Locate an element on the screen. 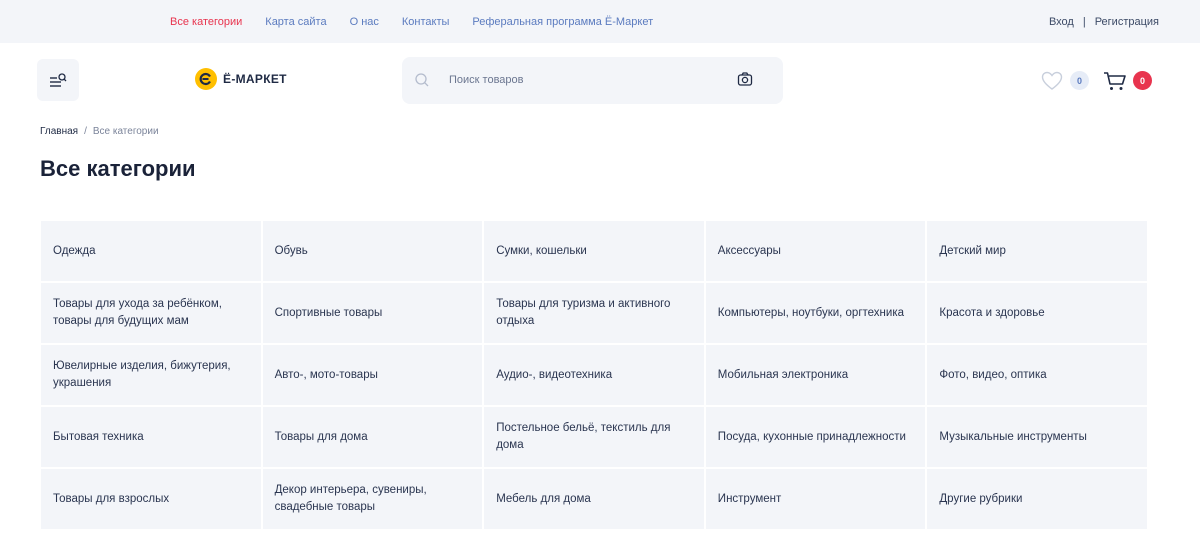 This screenshot has width=1200, height=534. logo: Ё-МАРКЕТ is located at coordinates (241, 79).